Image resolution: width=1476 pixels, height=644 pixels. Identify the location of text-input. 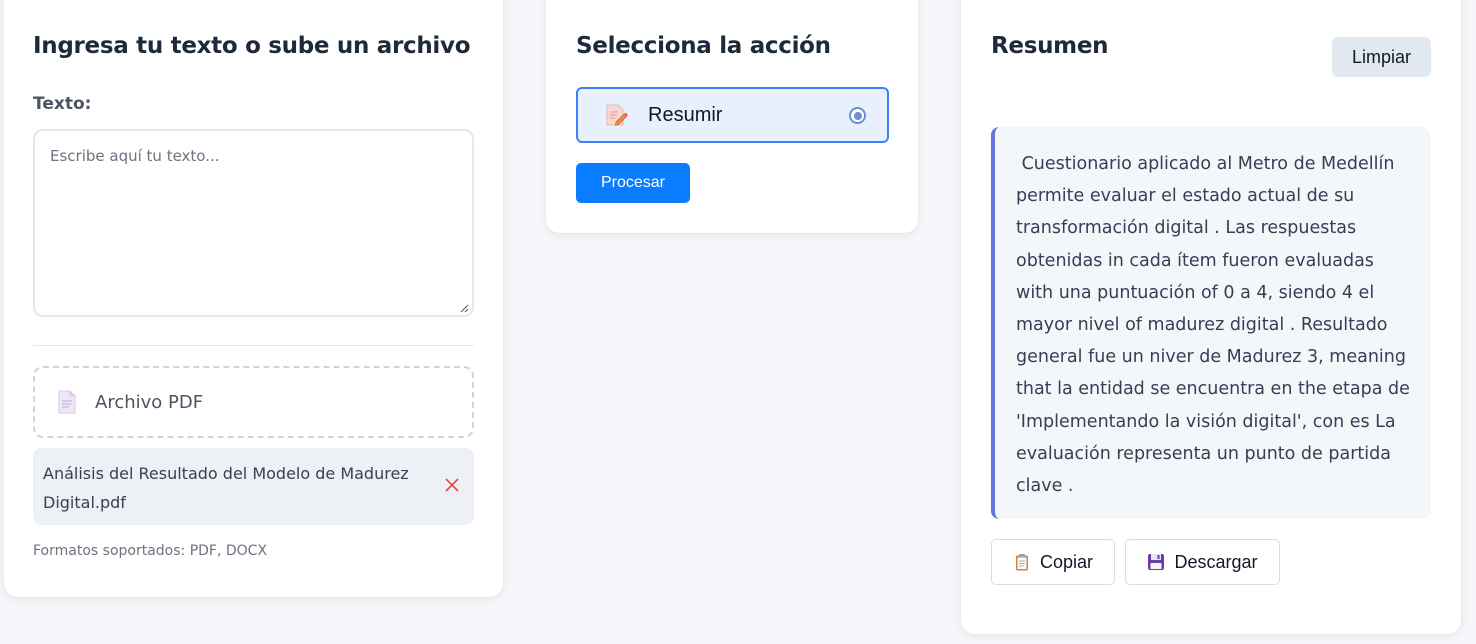
(253, 223).